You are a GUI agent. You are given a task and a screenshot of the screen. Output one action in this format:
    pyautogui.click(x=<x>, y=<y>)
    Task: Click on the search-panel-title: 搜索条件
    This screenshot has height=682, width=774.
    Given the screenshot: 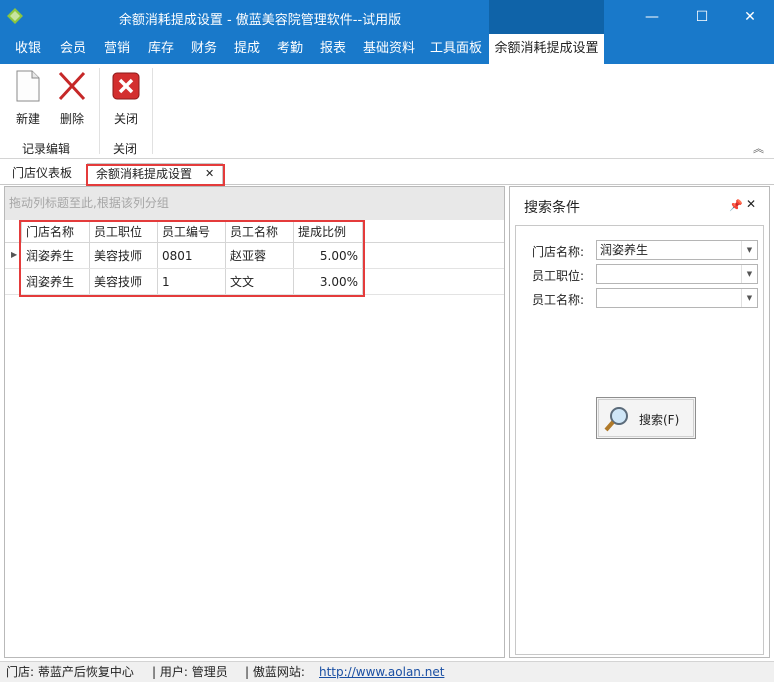 What is the action you would take?
    pyautogui.click(x=552, y=208)
    